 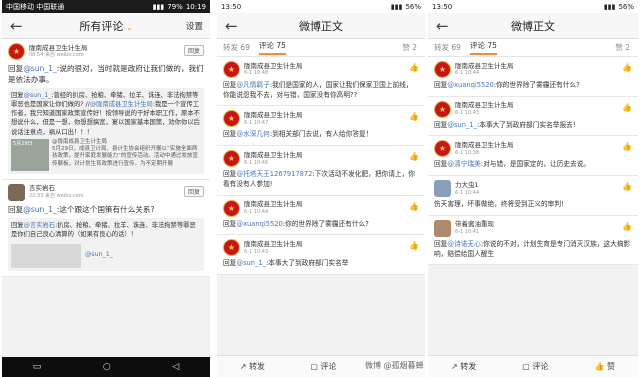 I want to click on comment-icon: ▢, so click(x=314, y=366).